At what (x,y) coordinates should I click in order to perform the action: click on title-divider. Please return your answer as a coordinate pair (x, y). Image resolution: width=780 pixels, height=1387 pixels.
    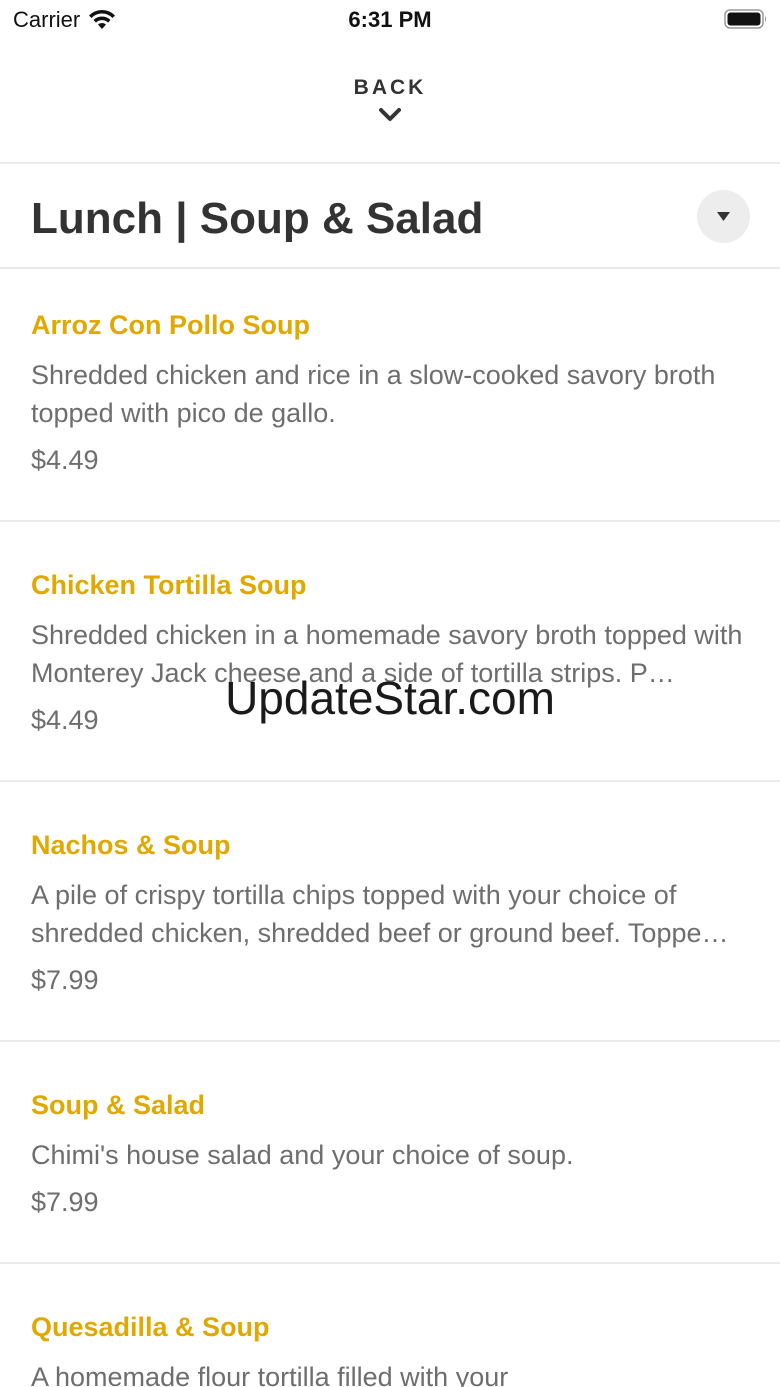
    Looking at the image, I should click on (390, 268).